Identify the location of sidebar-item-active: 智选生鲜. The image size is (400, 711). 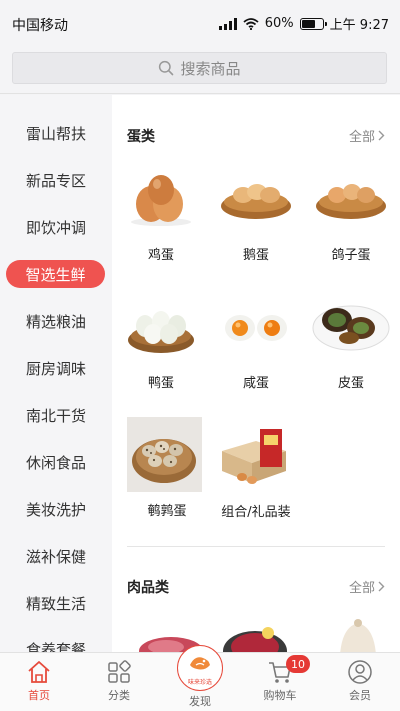
(55, 274).